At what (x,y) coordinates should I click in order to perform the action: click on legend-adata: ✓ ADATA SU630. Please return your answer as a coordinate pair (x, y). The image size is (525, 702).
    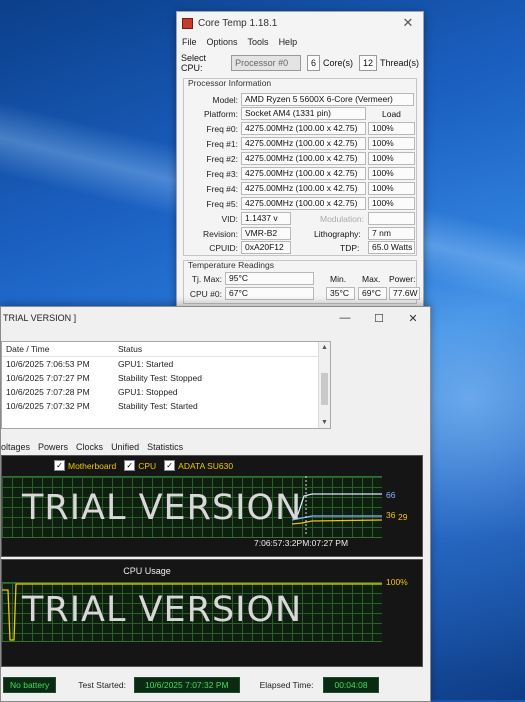
    Looking at the image, I should click on (198, 465).